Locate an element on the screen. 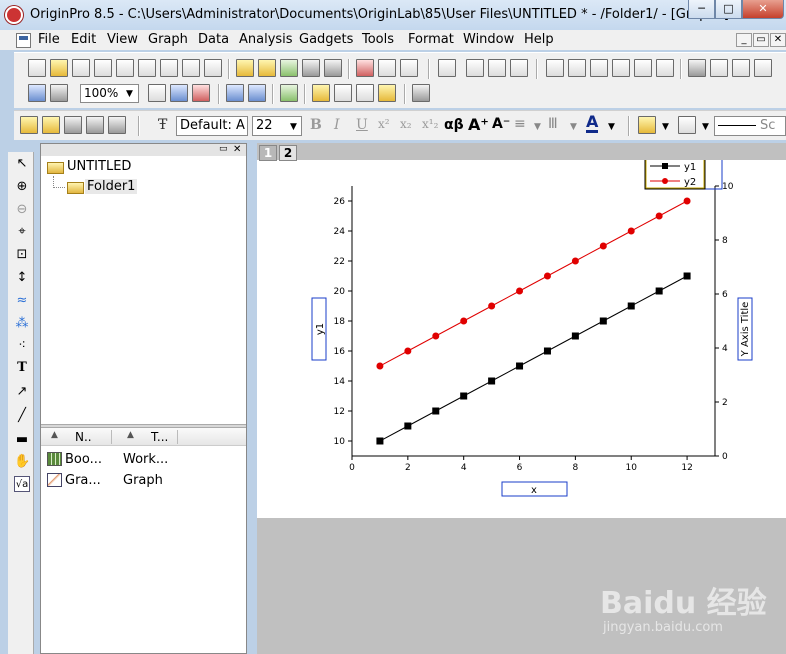  menu-help: Help is located at coordinates (539, 39).